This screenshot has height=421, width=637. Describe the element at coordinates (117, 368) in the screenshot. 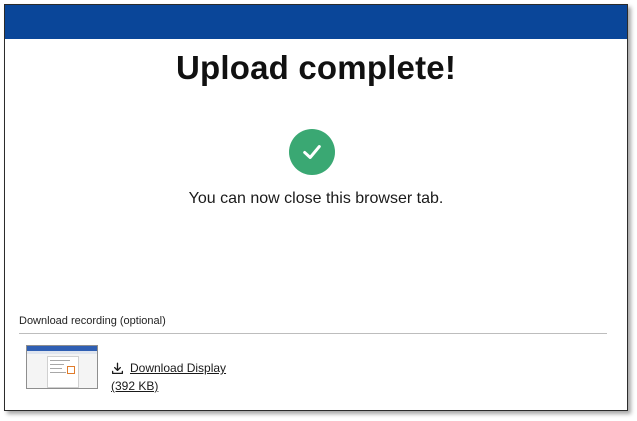

I see `download-icon` at that location.